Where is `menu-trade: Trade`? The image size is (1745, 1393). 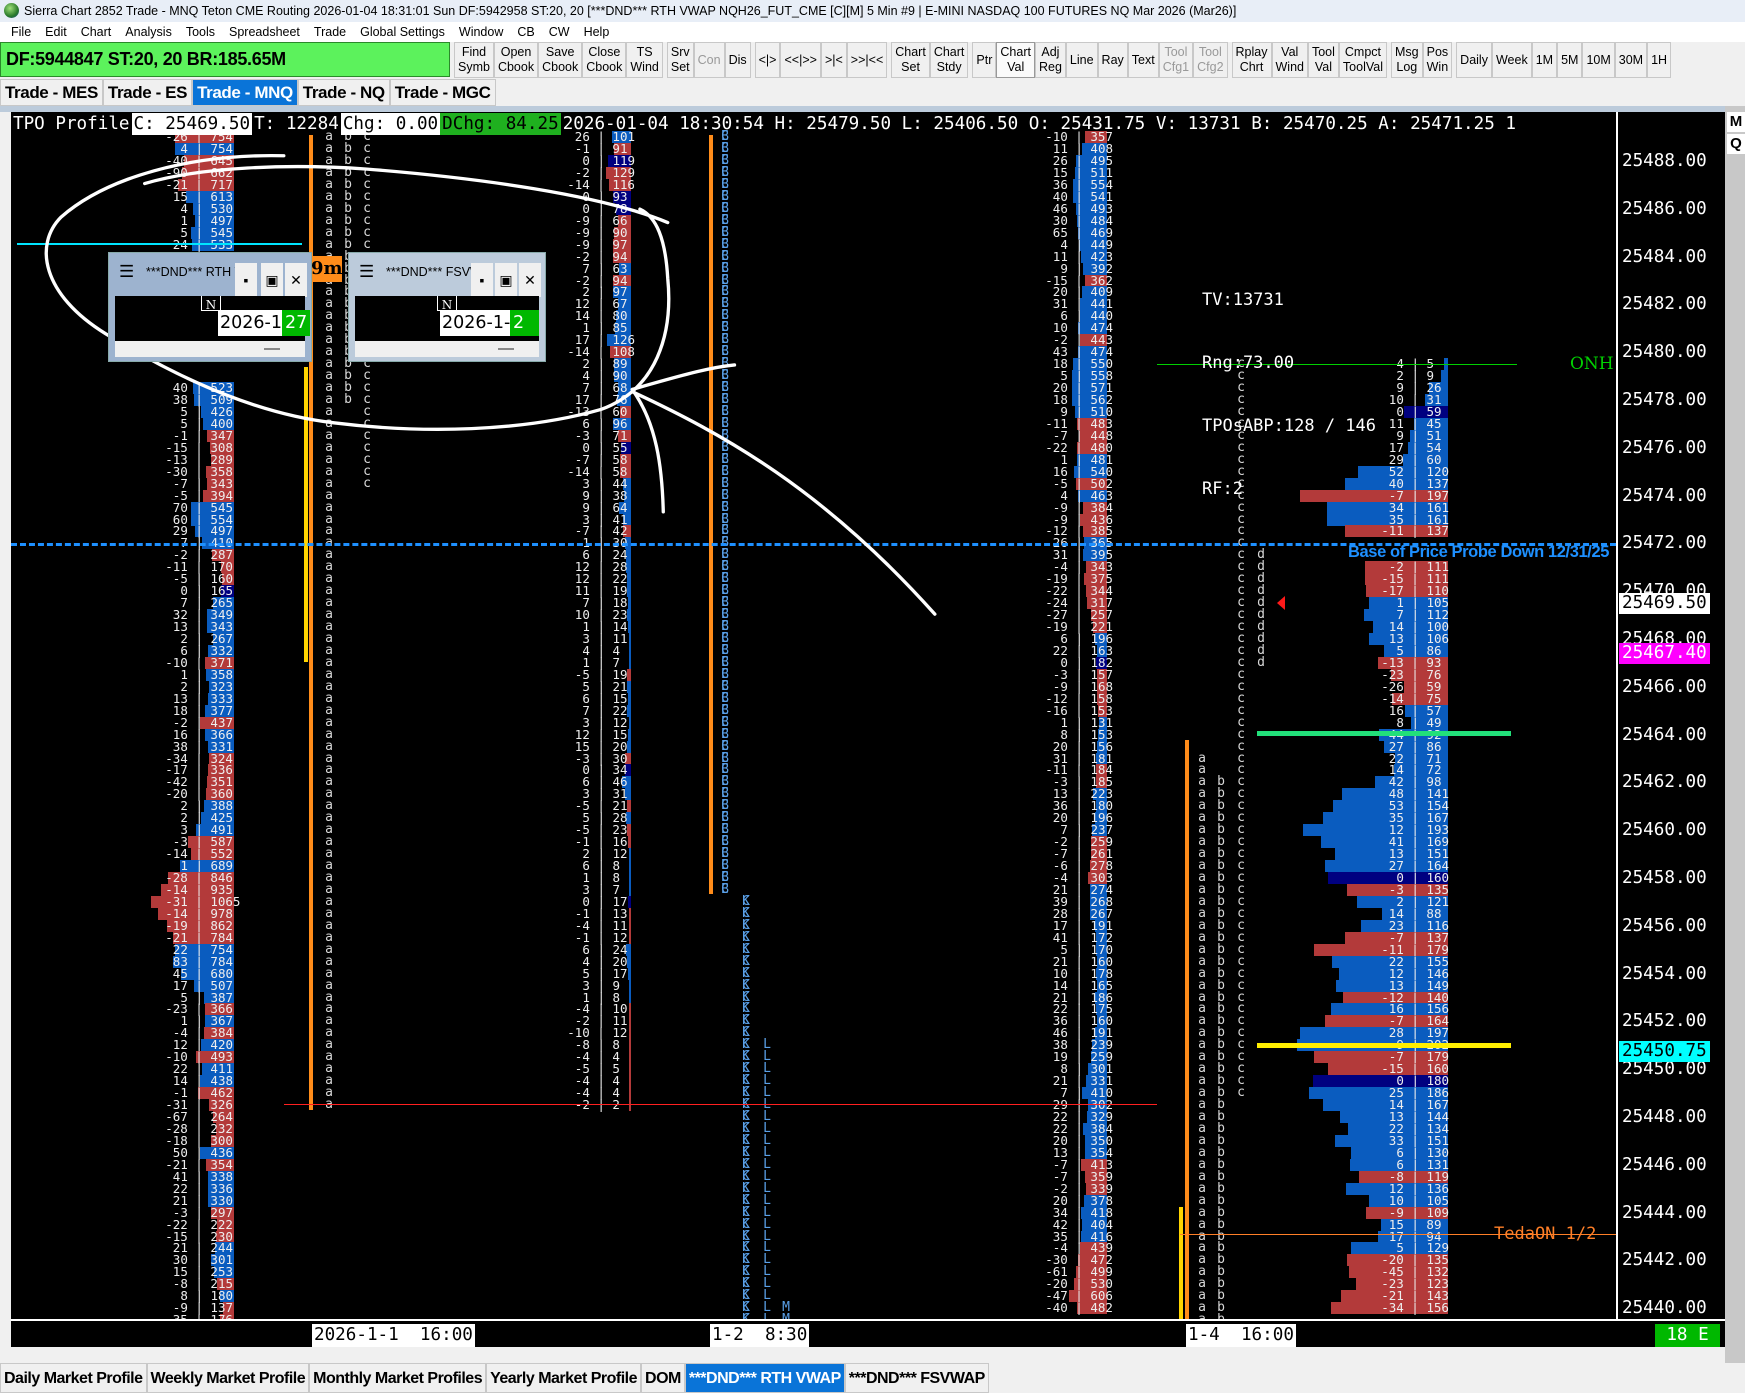 menu-trade: Trade is located at coordinates (330, 32).